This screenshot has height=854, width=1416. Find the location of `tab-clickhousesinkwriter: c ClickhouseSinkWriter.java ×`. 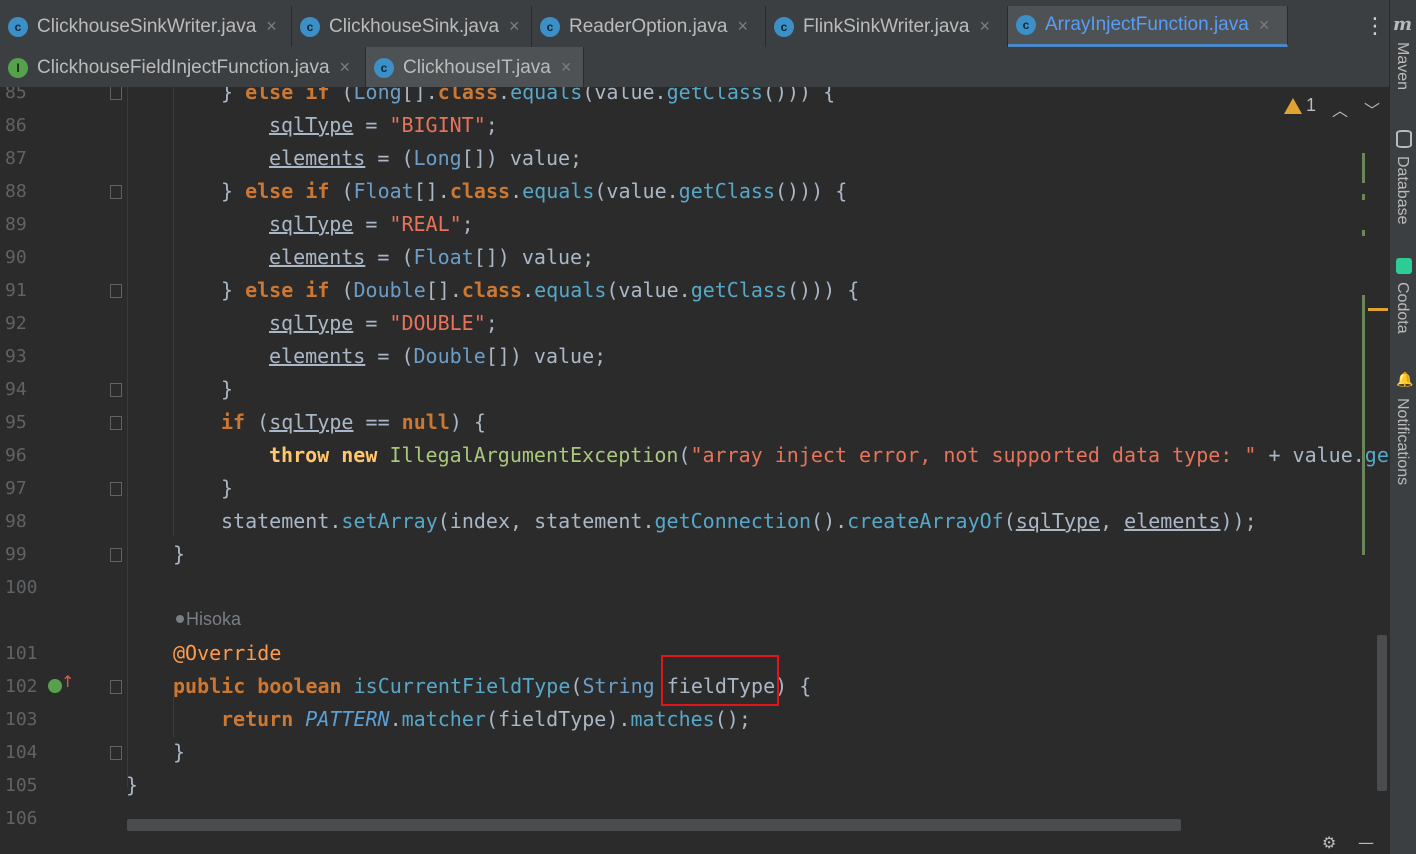

tab-clickhousesinkwriter: c ClickhouseSinkWriter.java × is located at coordinates (146, 26).